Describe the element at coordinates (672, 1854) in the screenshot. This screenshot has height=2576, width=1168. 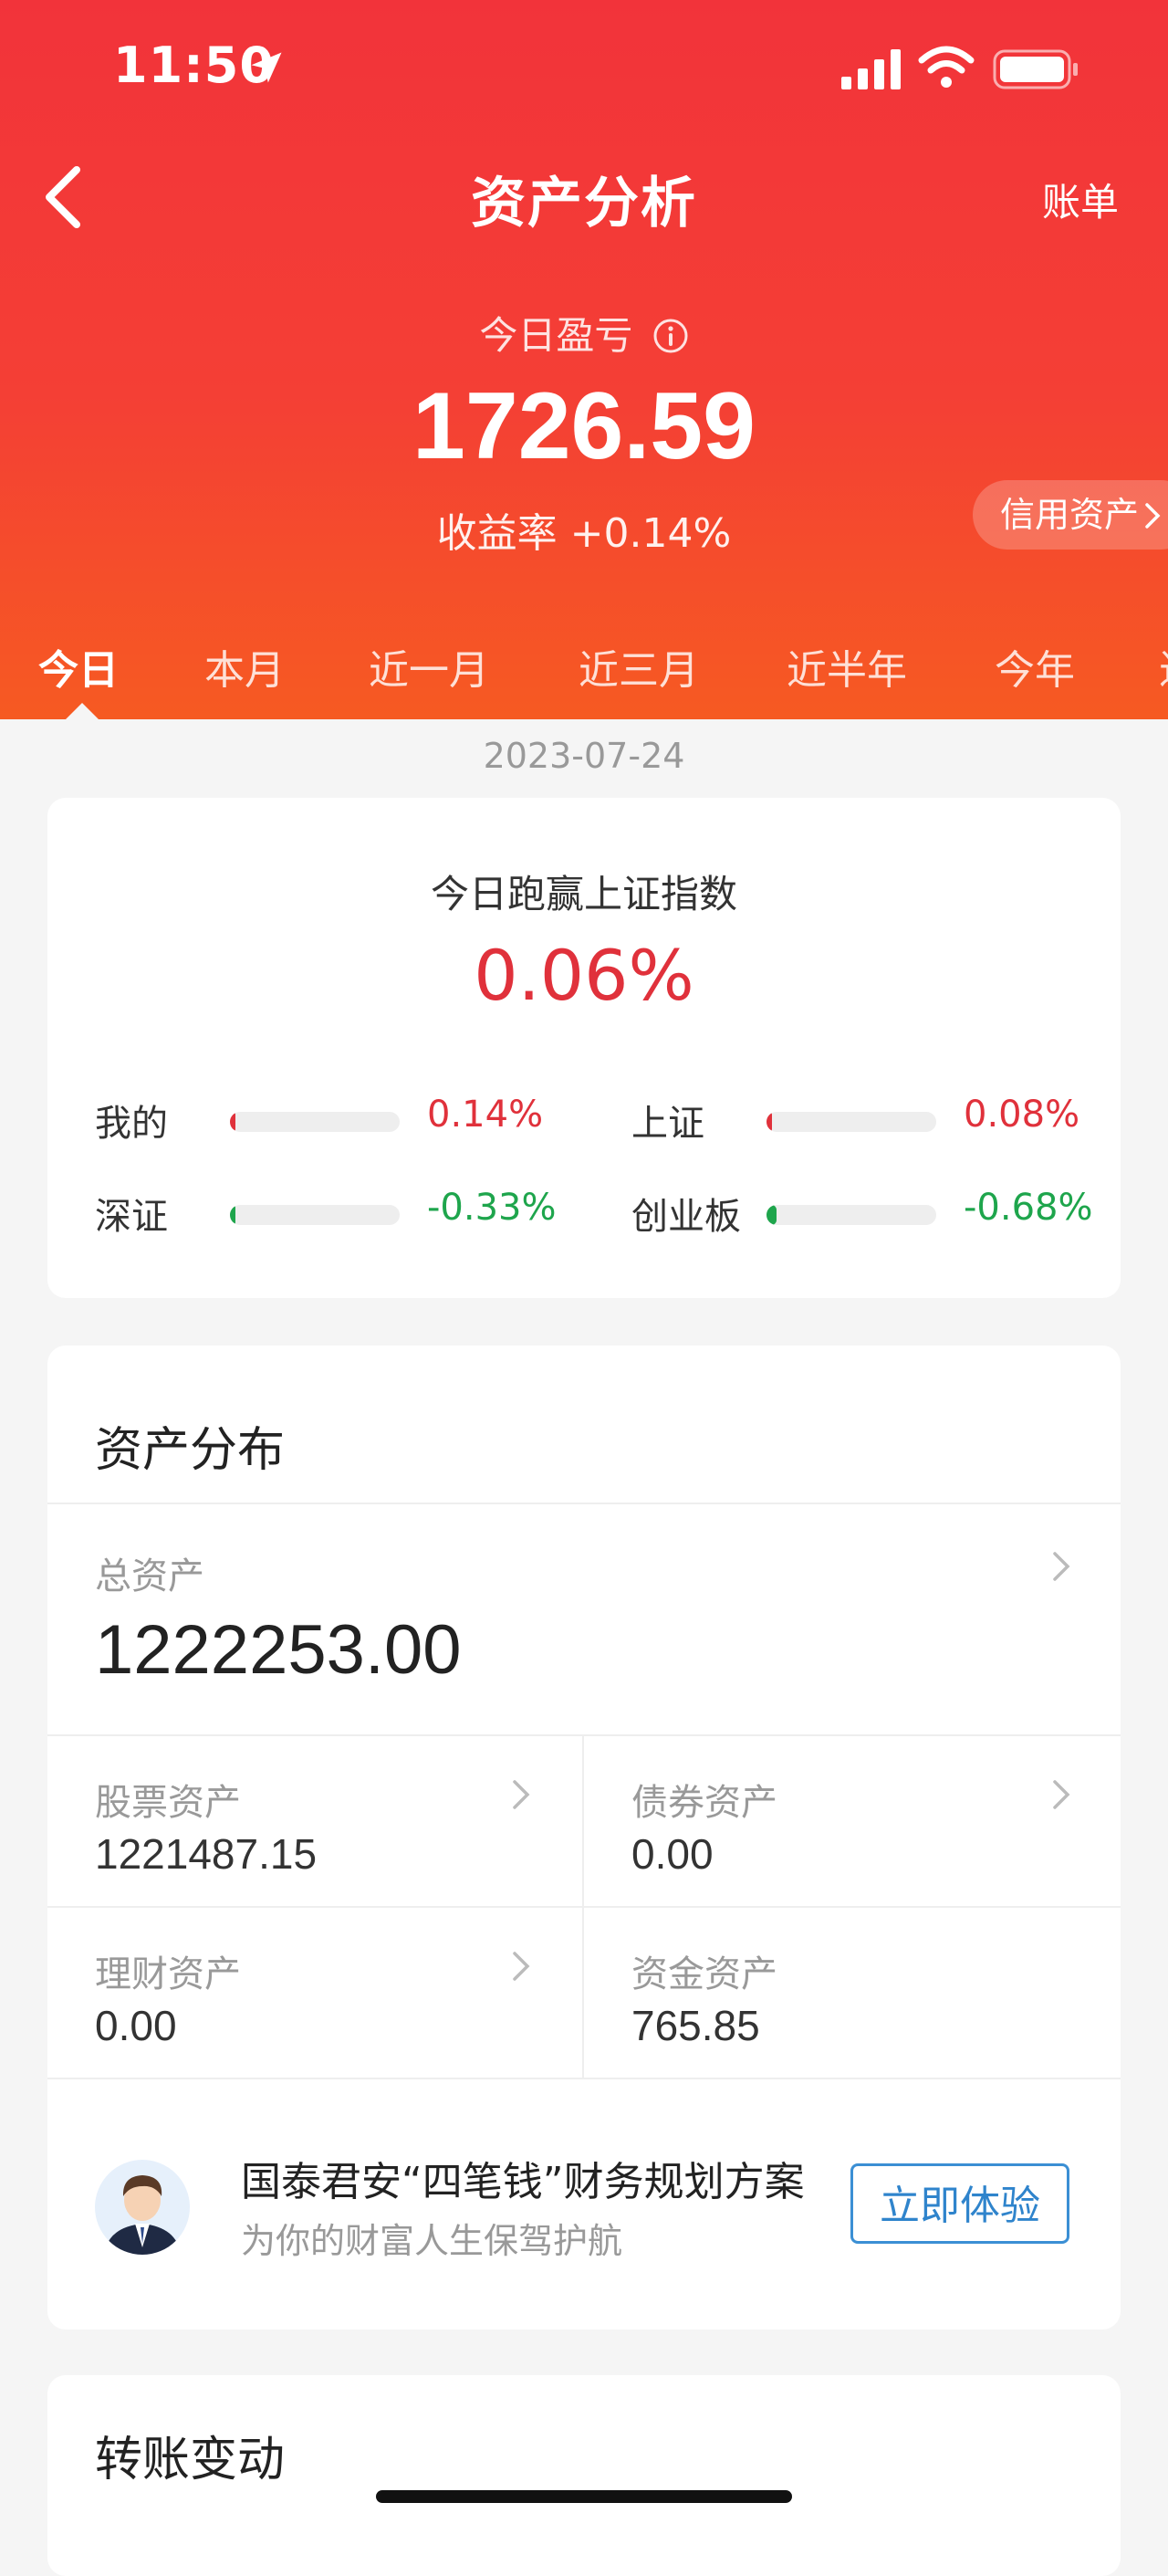
I see `bond-assets-value: 0.00` at that location.